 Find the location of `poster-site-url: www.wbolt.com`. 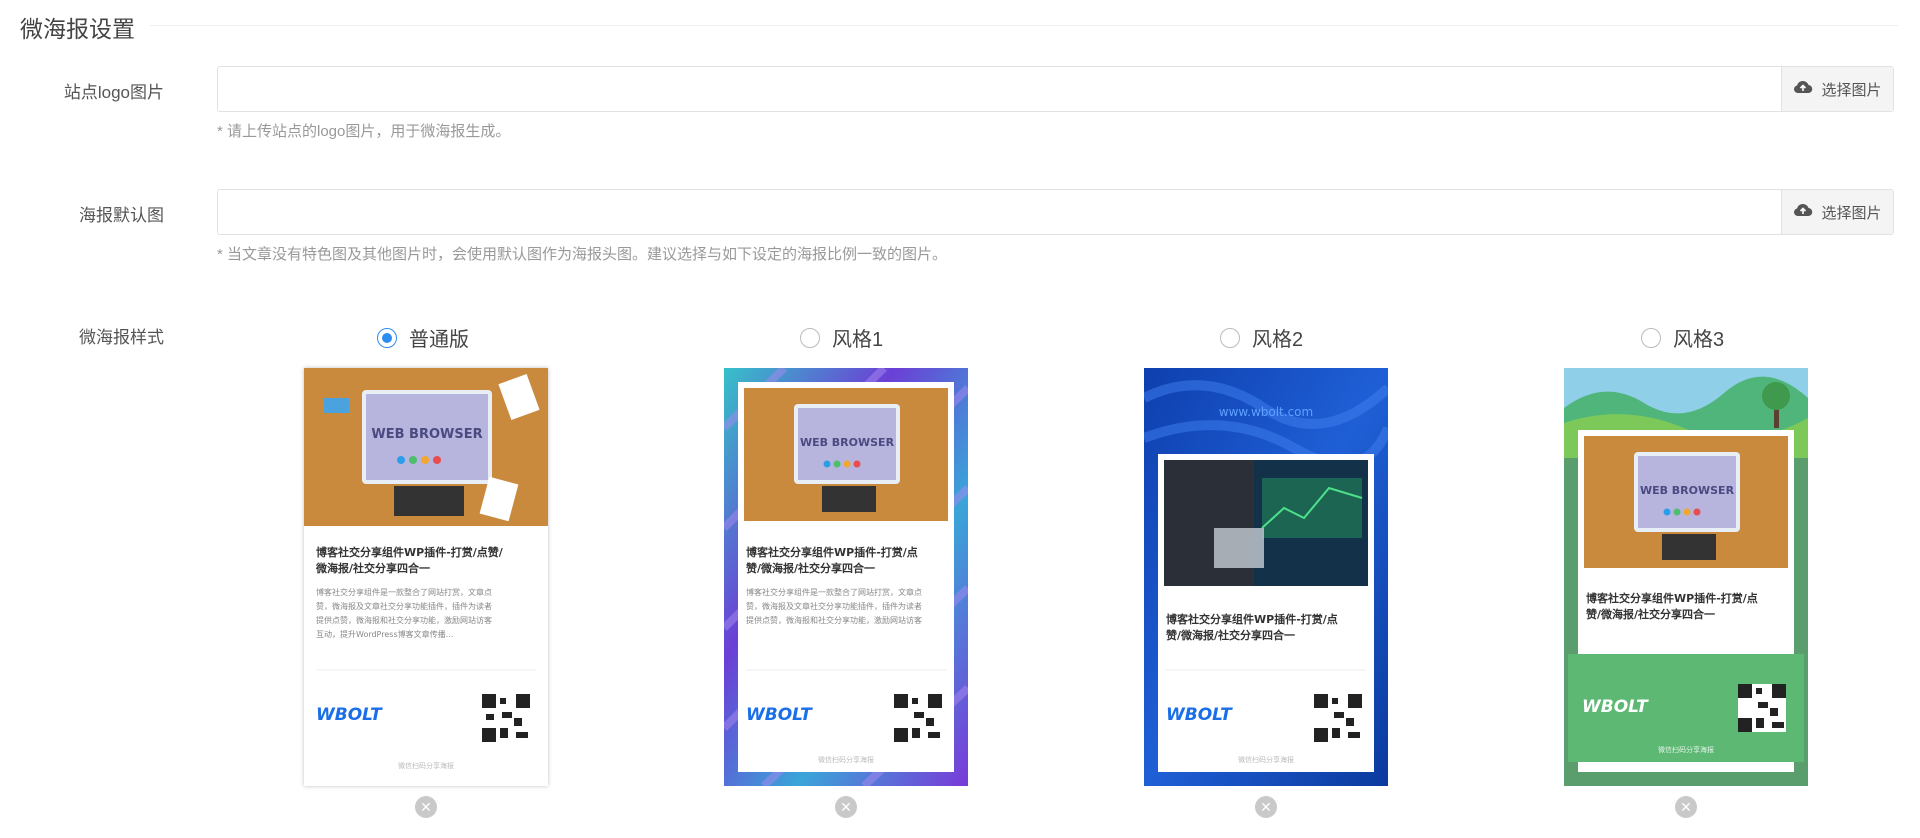

poster-site-url: www.wbolt.com is located at coordinates (1266, 412).